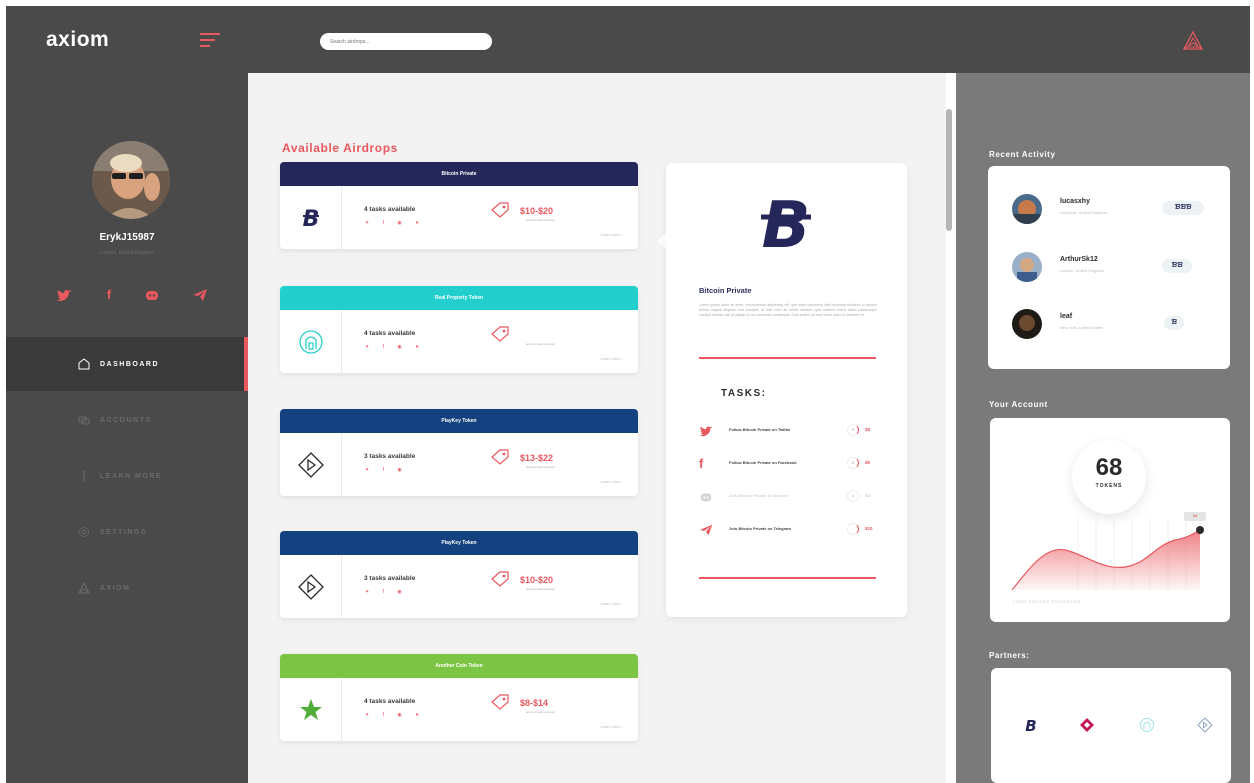 Image resolution: width=1254 pixels, height=783 pixels. Describe the element at coordinates (386, 592) in the screenshot. I see `task-social-icons: ✦ f ◉` at that location.